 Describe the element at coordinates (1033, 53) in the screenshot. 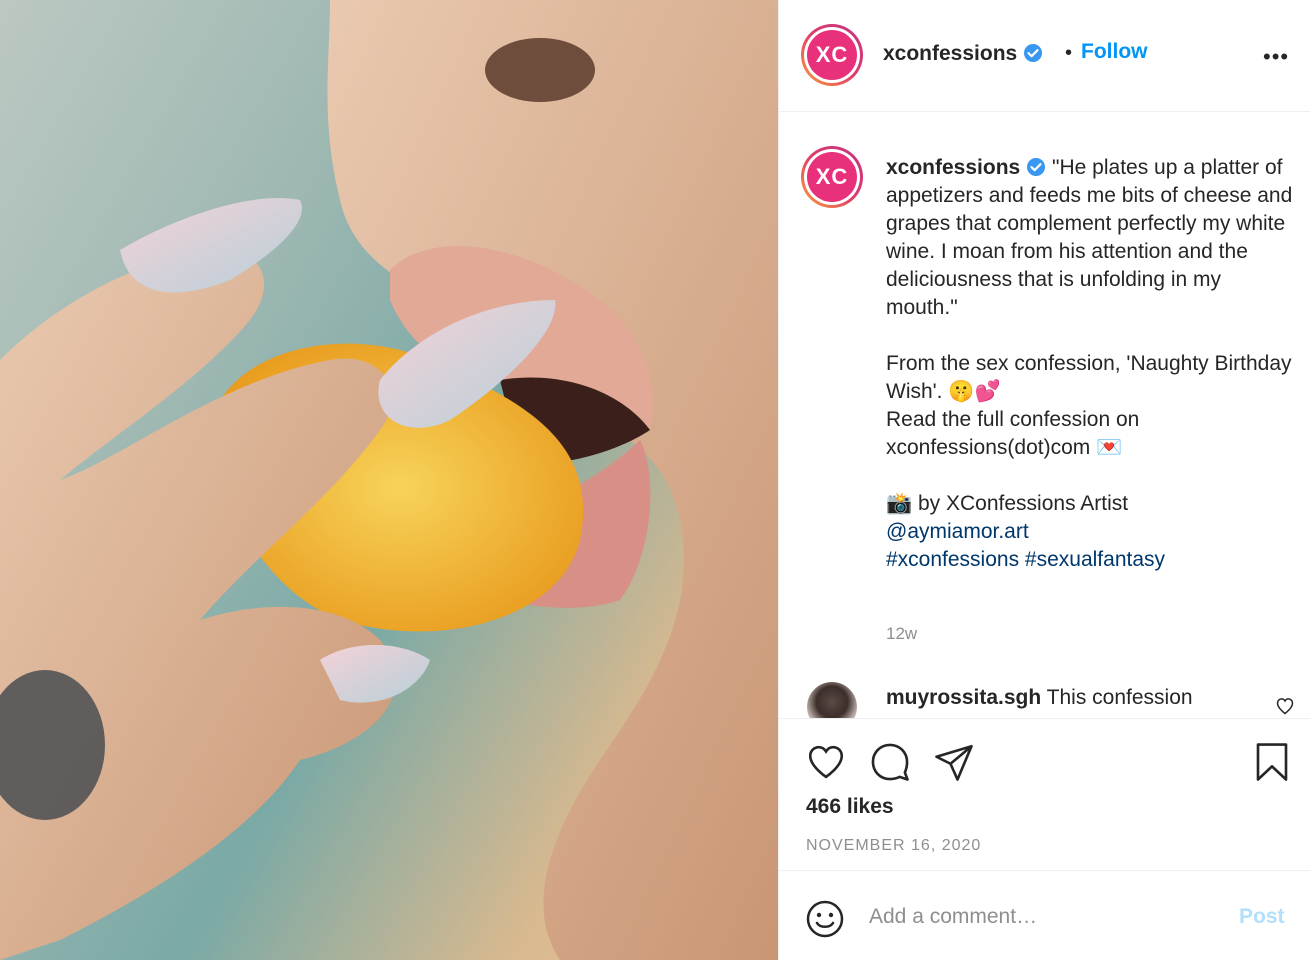

I see `verified-badge-icon` at that location.